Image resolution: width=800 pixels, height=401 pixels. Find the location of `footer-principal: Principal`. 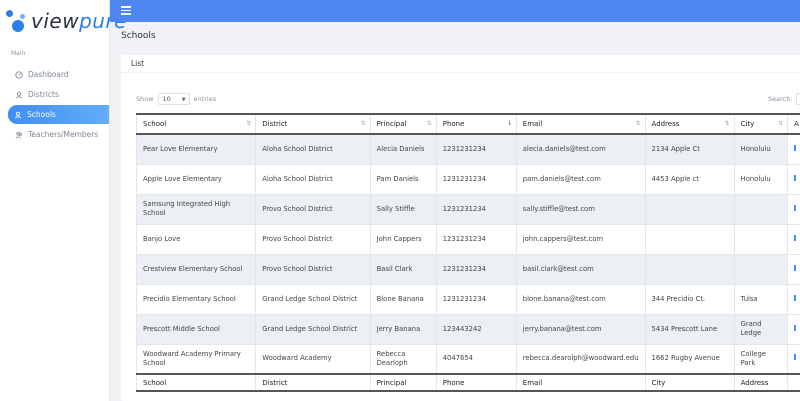

footer-principal: Principal is located at coordinates (403, 382).